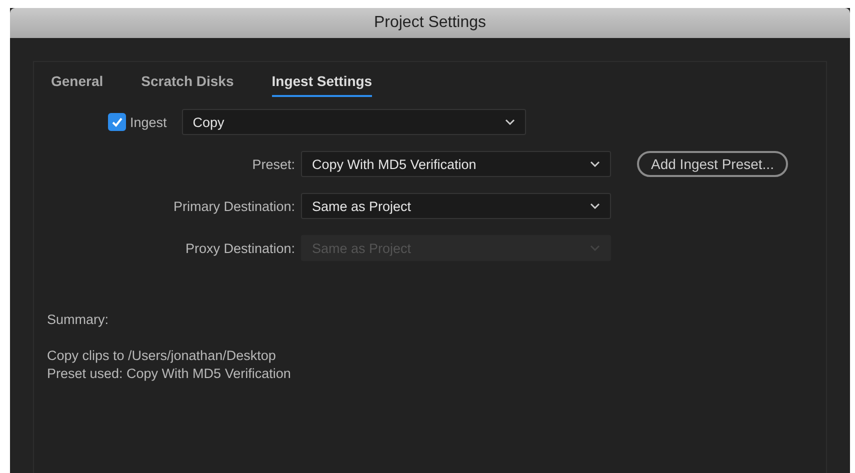 This screenshot has height=473, width=855. I want to click on window-title: Project Settings, so click(430, 23).